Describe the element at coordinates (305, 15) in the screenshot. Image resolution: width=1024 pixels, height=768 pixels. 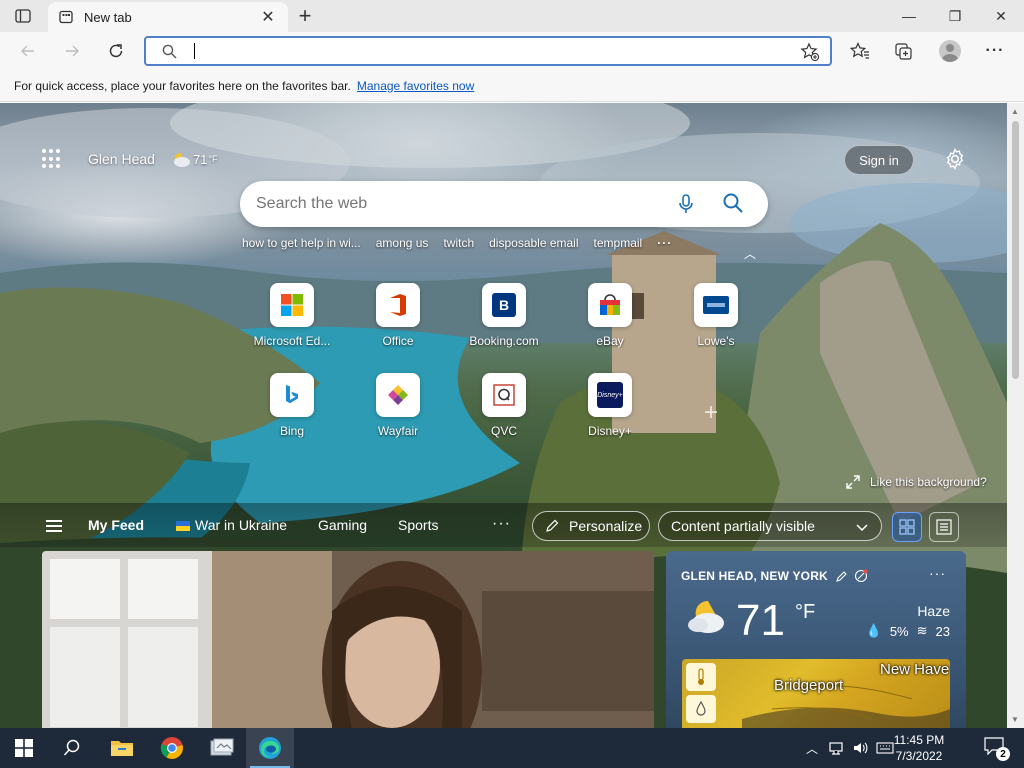
I see `new-tab-button: +` at that location.